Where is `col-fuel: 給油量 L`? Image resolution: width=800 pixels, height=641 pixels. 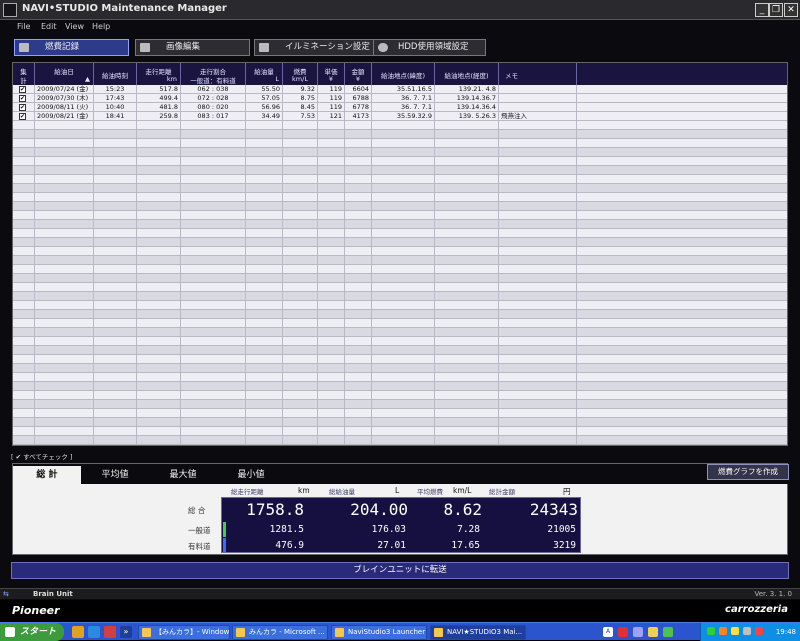 col-fuel: 給油量 L is located at coordinates (264, 74).